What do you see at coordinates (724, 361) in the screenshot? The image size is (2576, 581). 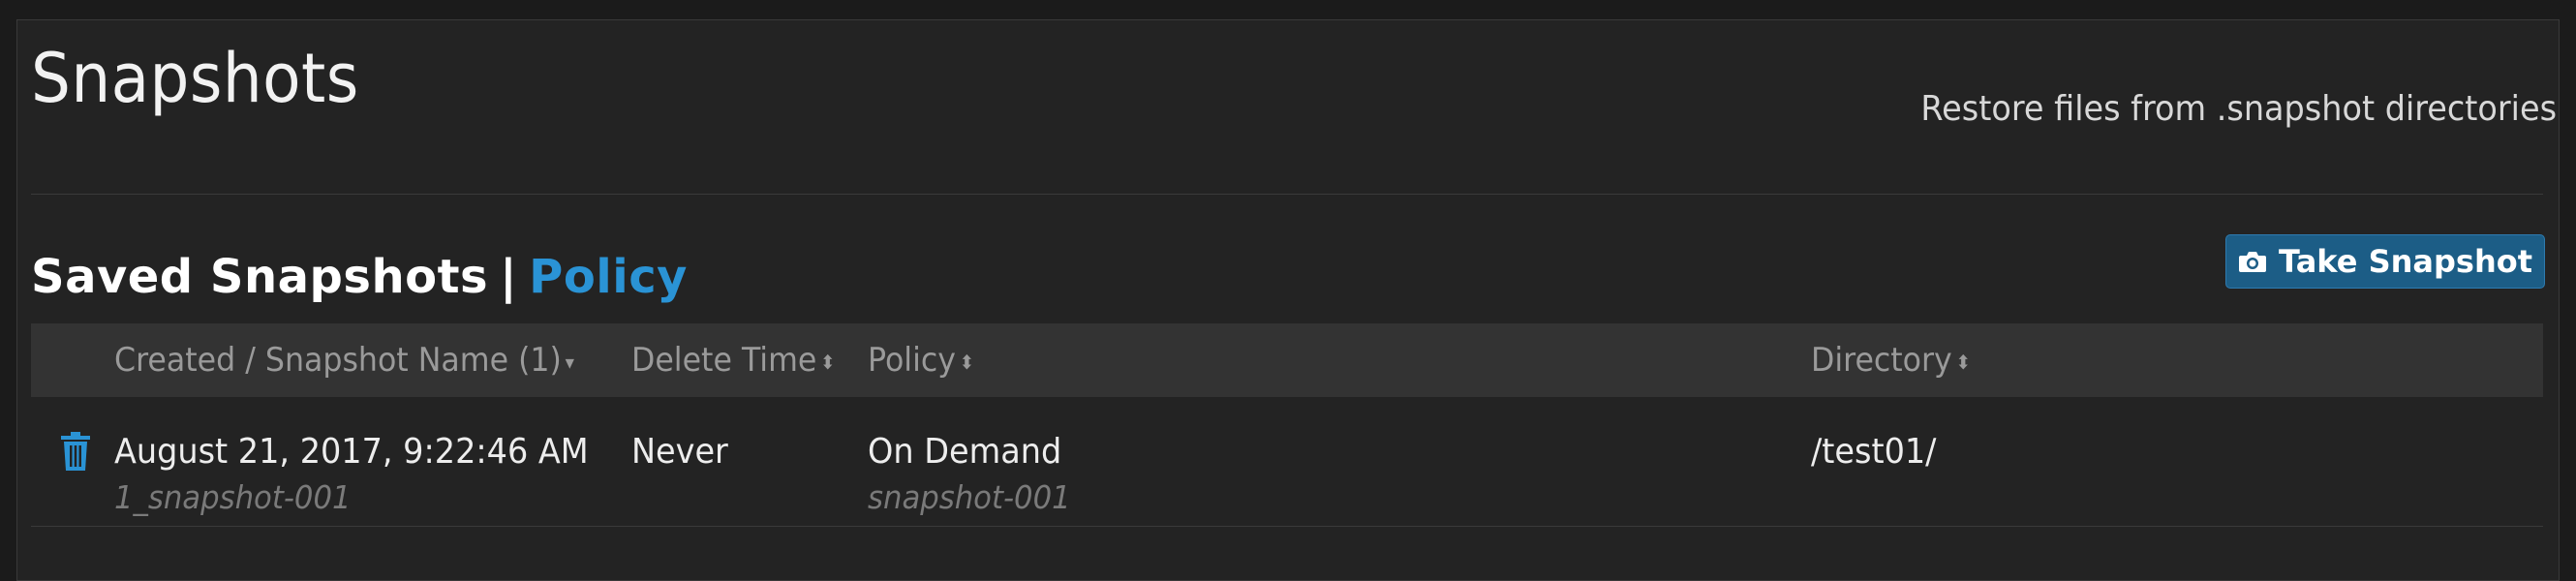 I see `column-header-delete-time-label: Delete Time` at bounding box center [724, 361].